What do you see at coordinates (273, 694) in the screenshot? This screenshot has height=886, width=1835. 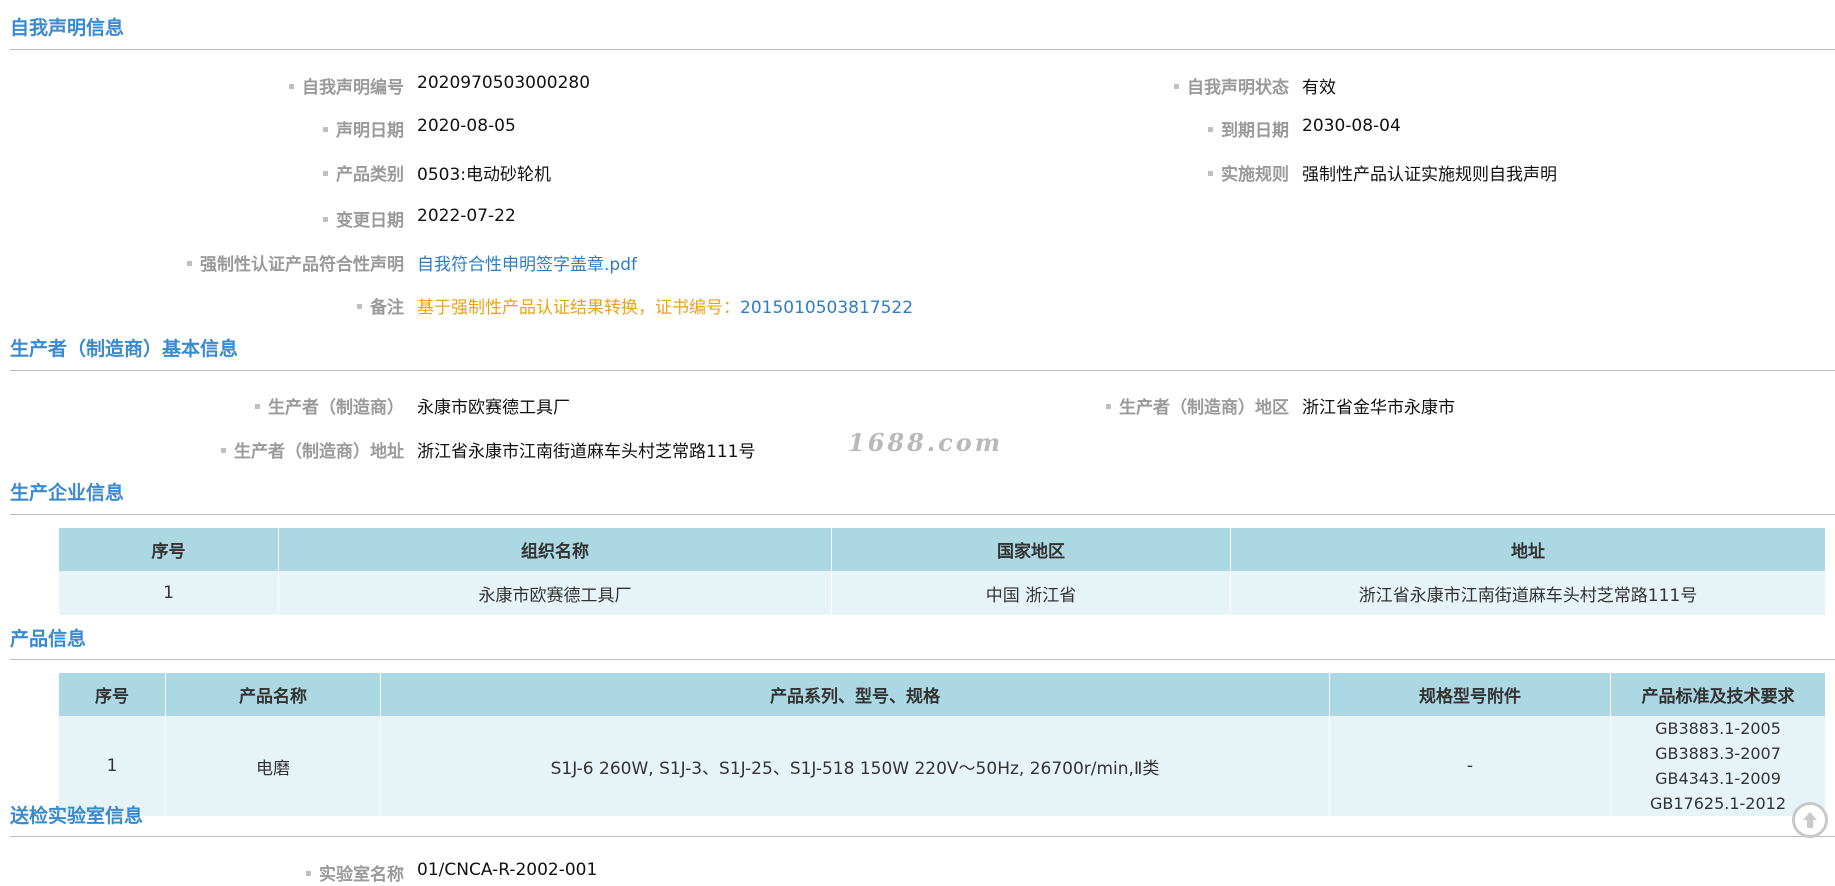 I see `column-header: 产品名称` at bounding box center [273, 694].